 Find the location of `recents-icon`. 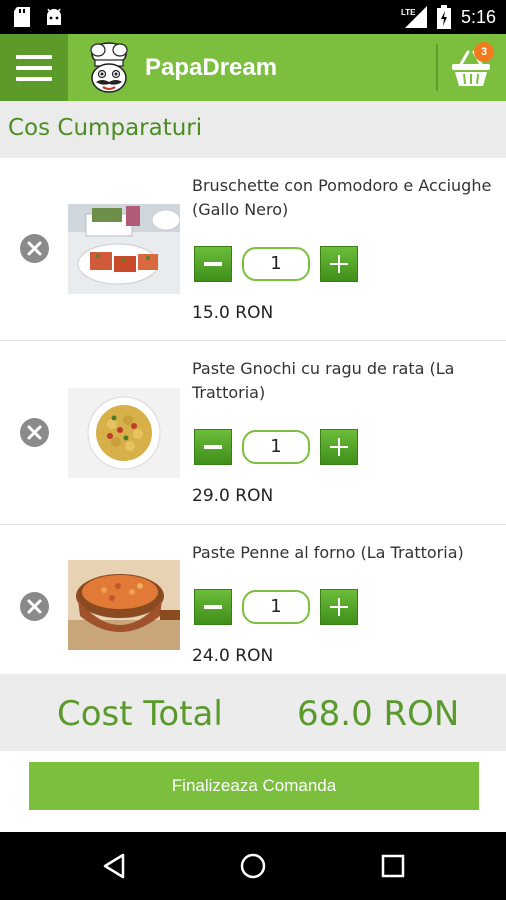

recents-icon is located at coordinates (393, 866).